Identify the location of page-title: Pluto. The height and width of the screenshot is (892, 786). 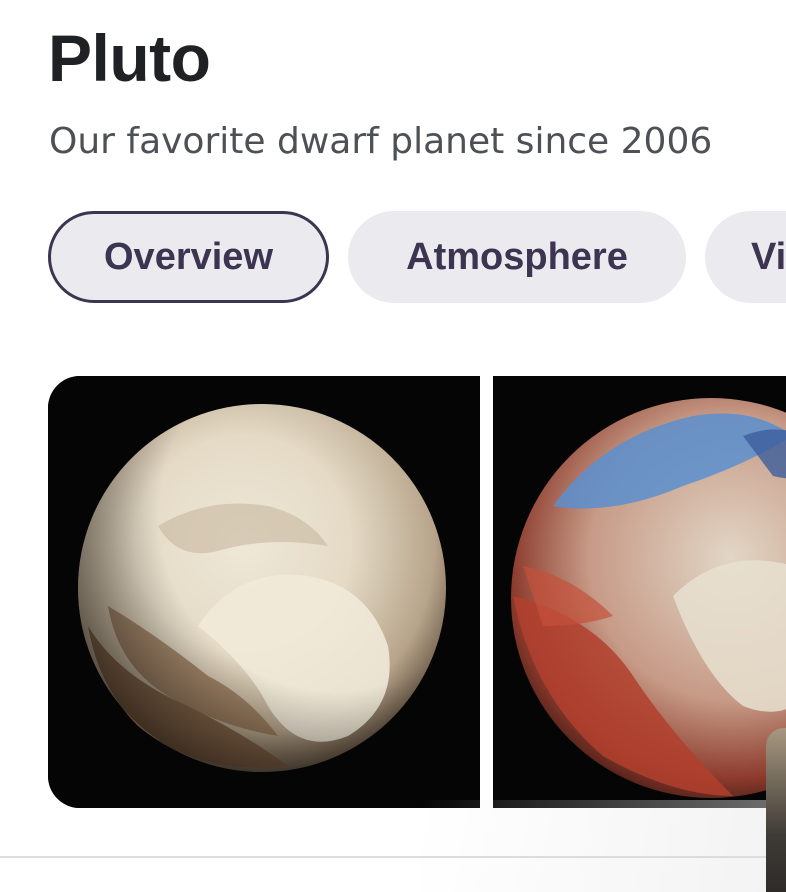
(129, 58).